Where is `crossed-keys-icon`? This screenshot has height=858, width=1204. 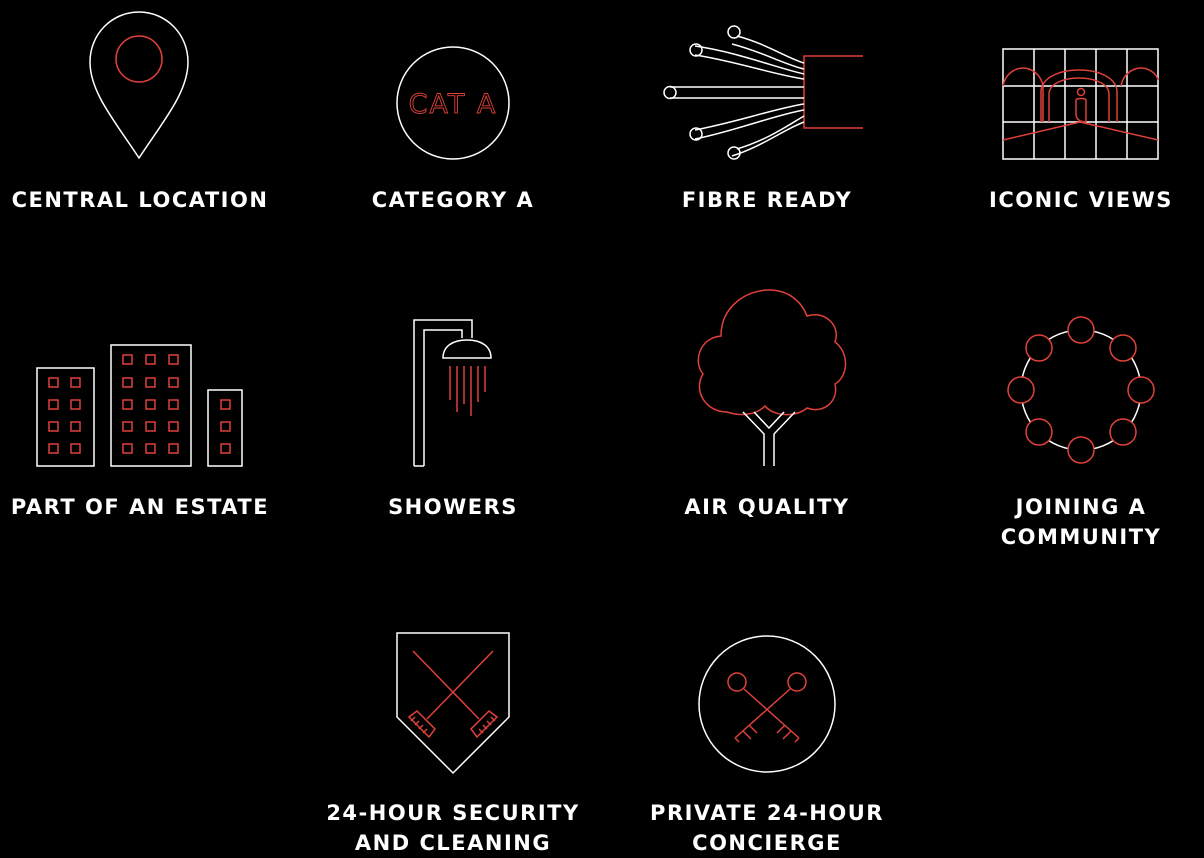
crossed-keys-icon is located at coordinates (767, 705).